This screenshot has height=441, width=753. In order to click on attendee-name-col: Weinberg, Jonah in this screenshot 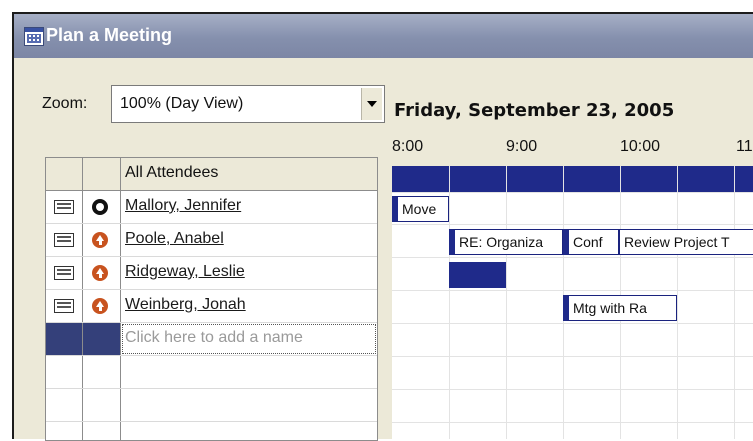, I will do `click(249, 306)`.